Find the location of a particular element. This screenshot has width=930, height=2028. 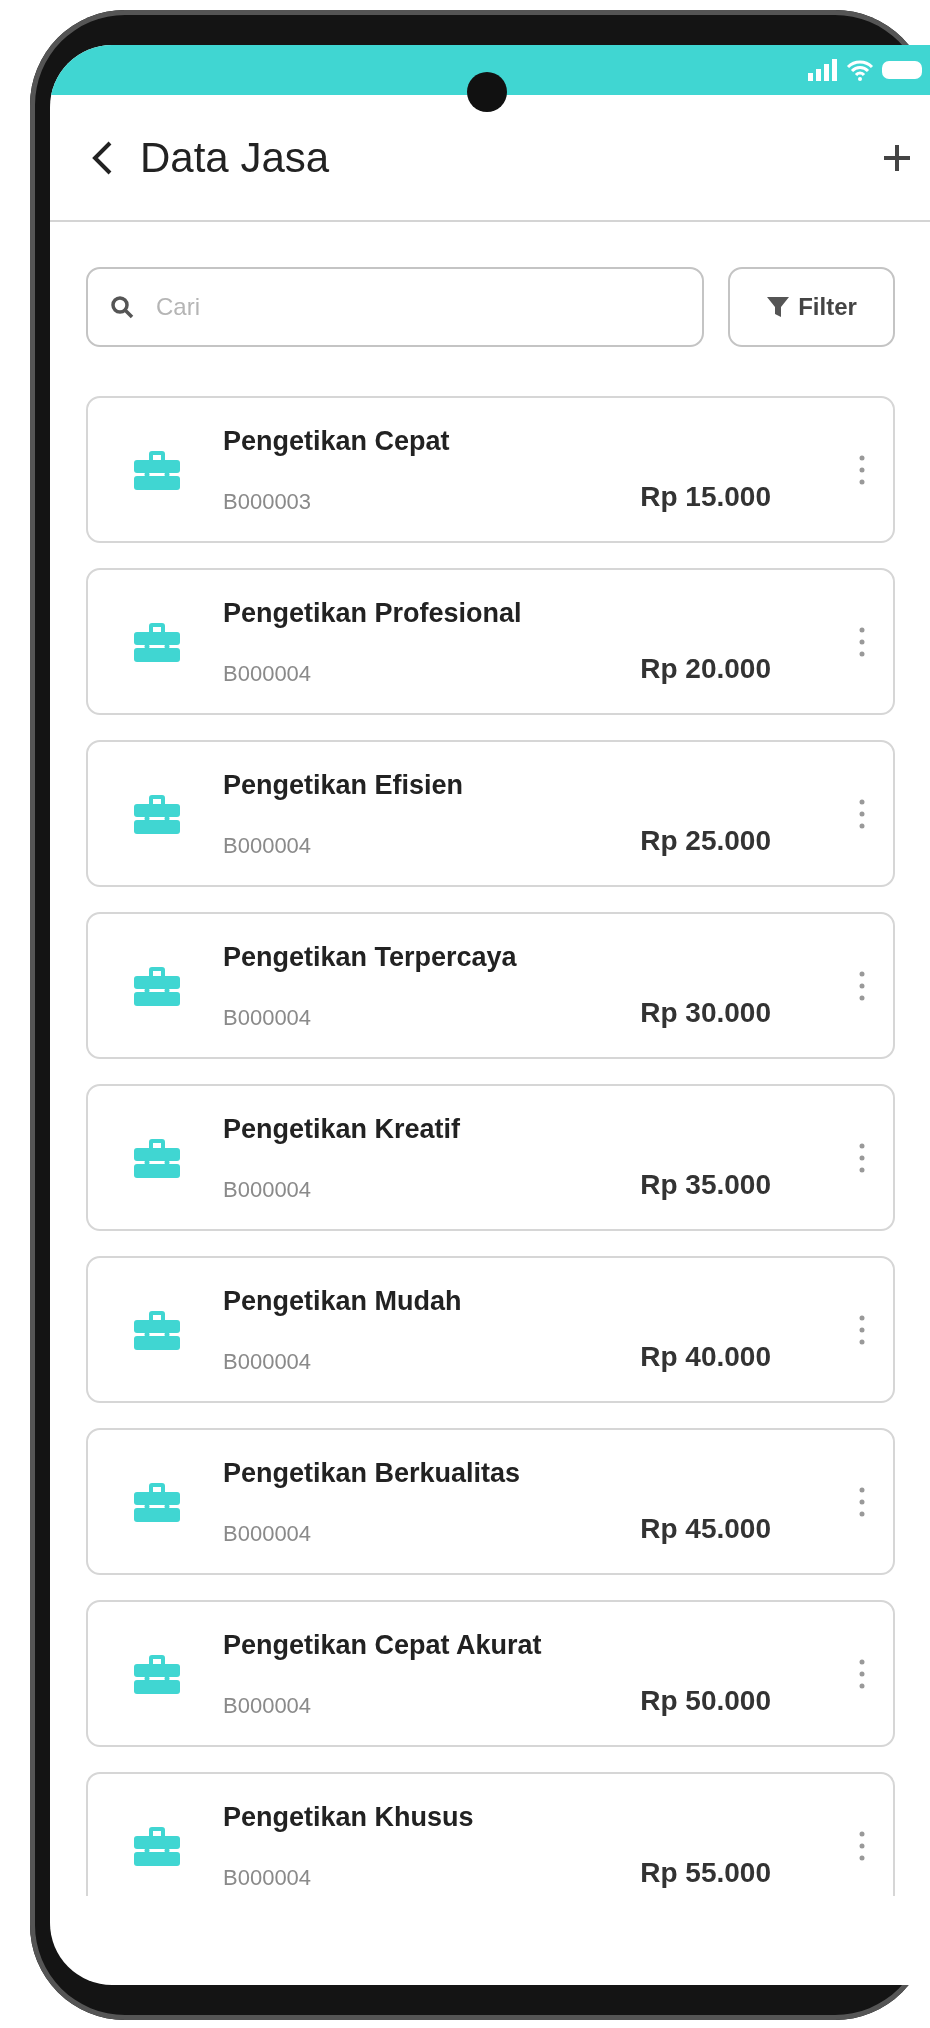

service-card: Pengetikan Cepat B000003 Rp 15.000 is located at coordinates (490, 469).